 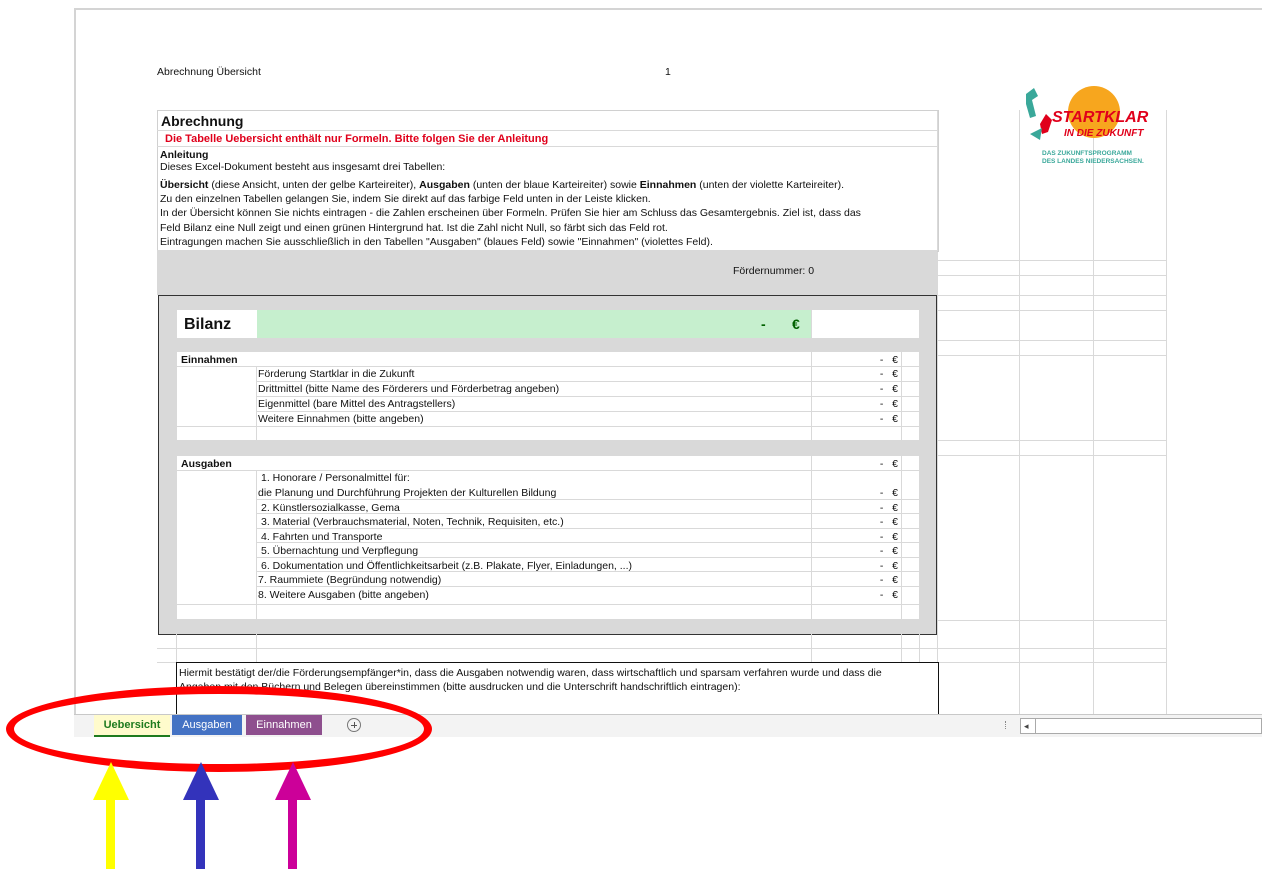 What do you see at coordinates (534, 324) in the screenshot?
I see `bilanz-value-cell` at bounding box center [534, 324].